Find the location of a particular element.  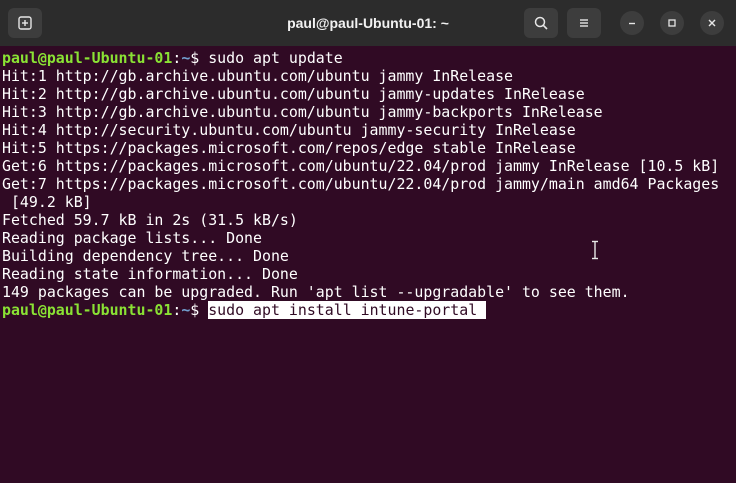

output-line: [49.2 kB] is located at coordinates (47, 202).